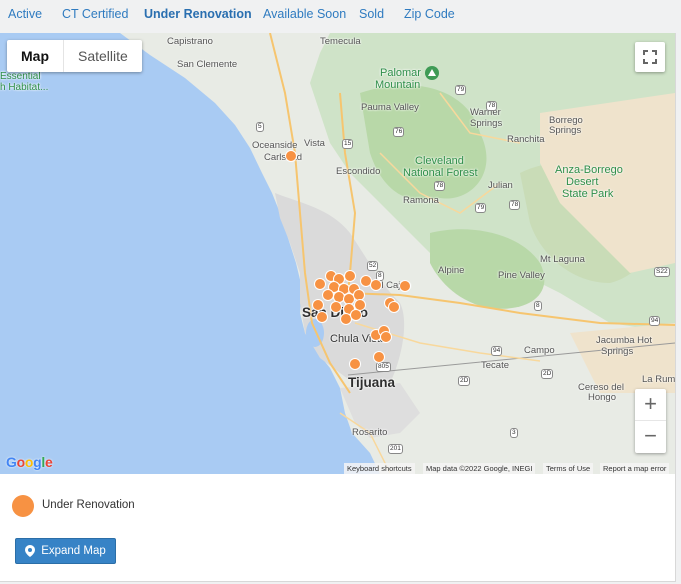 Image resolution: width=681 pixels, height=584 pixels. I want to click on place-escondido: Escondido, so click(358, 171).